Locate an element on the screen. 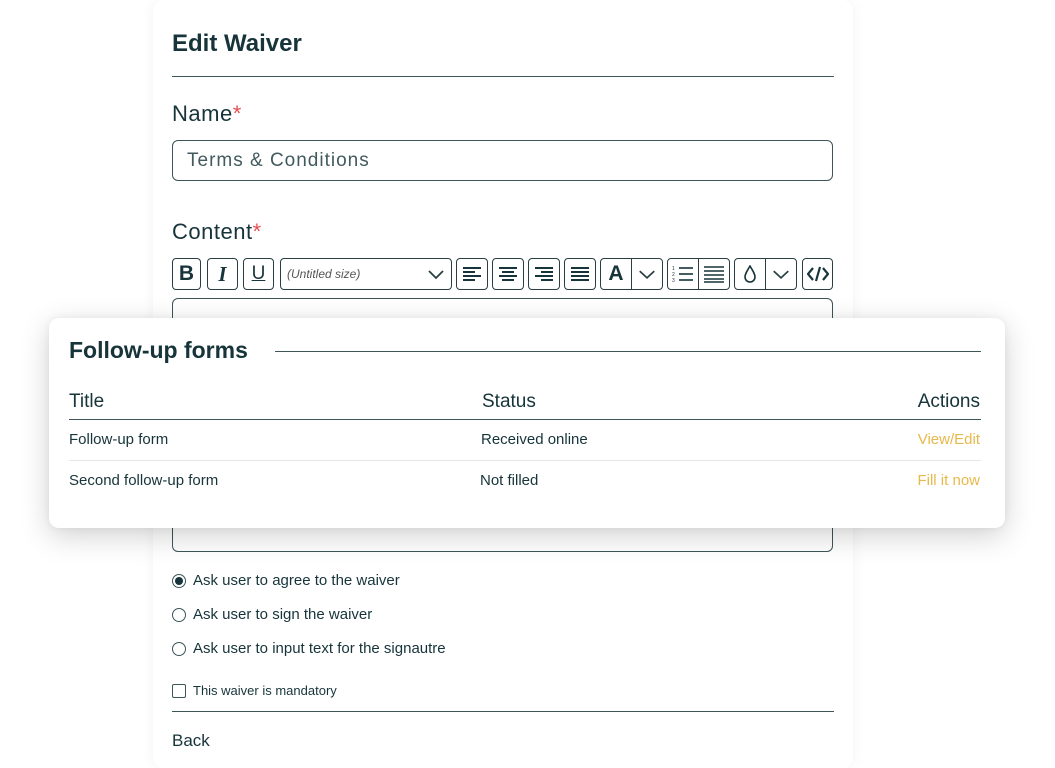  align-justify-button is located at coordinates (580, 274).